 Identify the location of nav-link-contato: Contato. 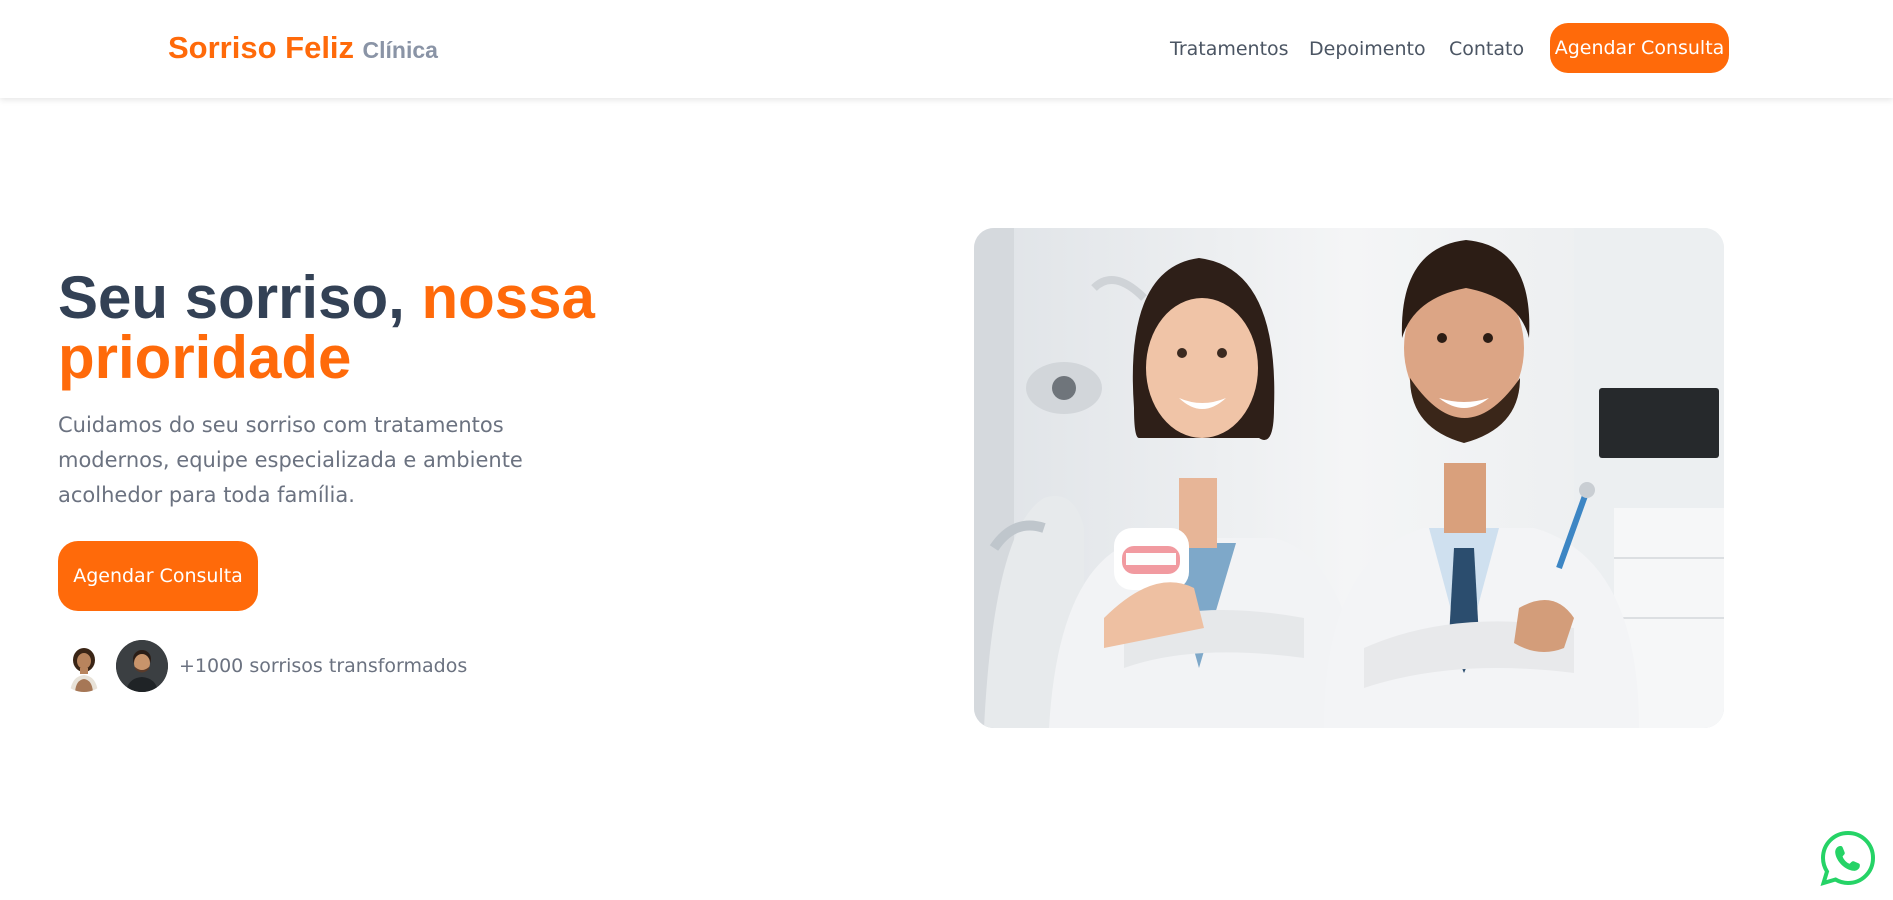
(1486, 49).